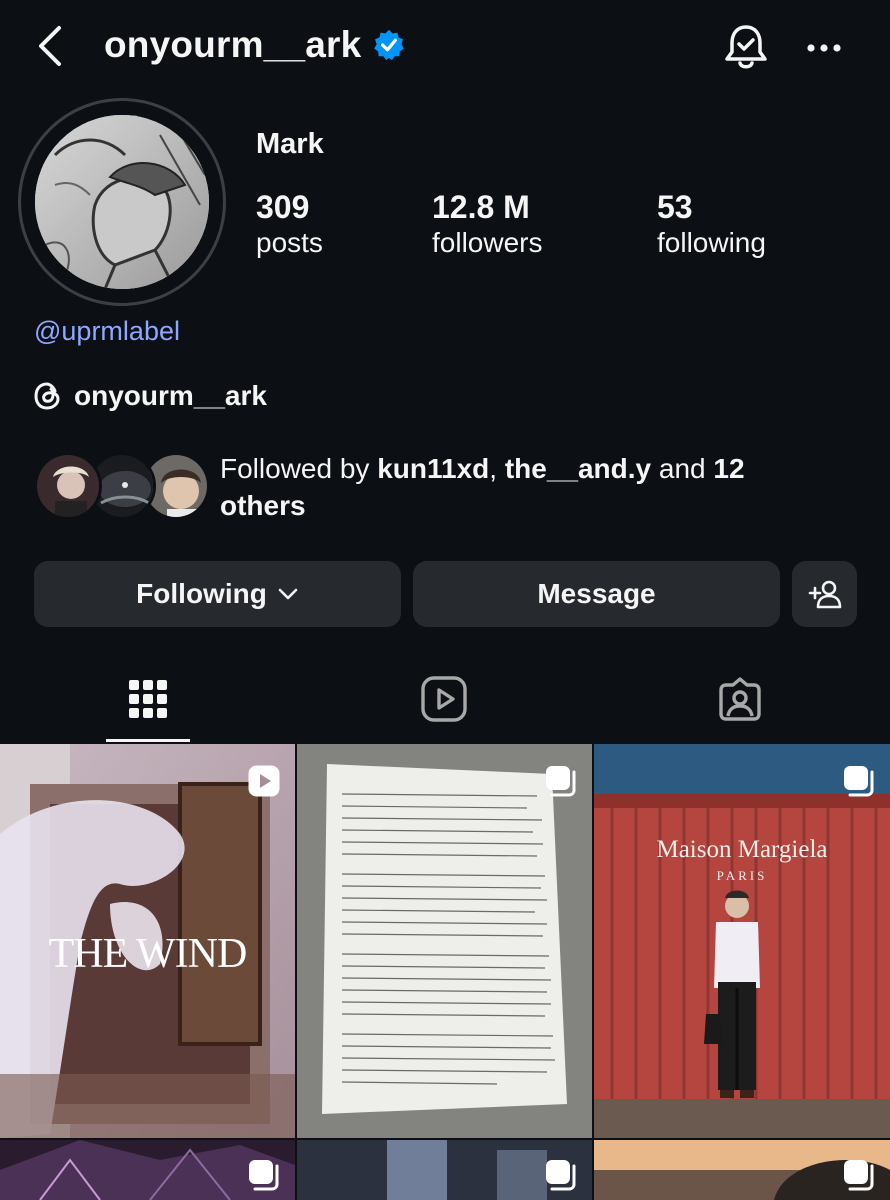 Image resolution: width=890 pixels, height=1200 pixels. What do you see at coordinates (148, 740) in the screenshot?
I see `active-tab-indicator` at bounding box center [148, 740].